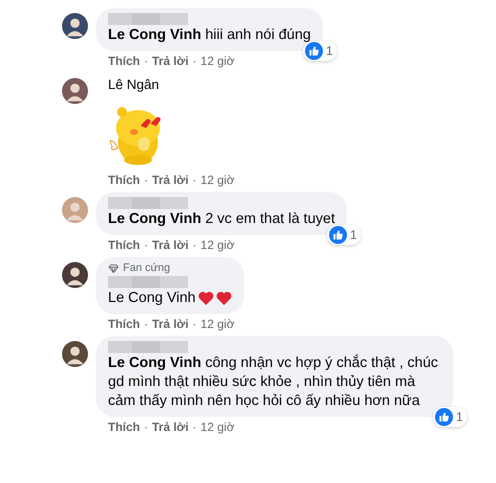 This screenshot has height=483, width=496. What do you see at coordinates (134, 84) in the screenshot?
I see `author-name: Lê Ngân` at bounding box center [134, 84].